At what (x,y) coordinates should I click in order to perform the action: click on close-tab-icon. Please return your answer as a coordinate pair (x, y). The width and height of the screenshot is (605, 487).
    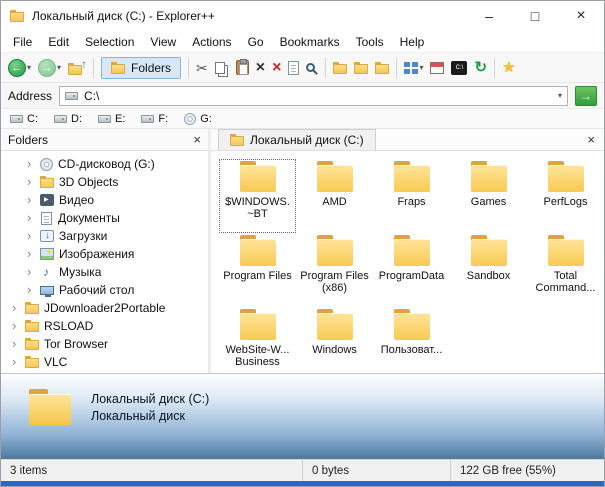
    Looking at the image, I should click on (595, 140).